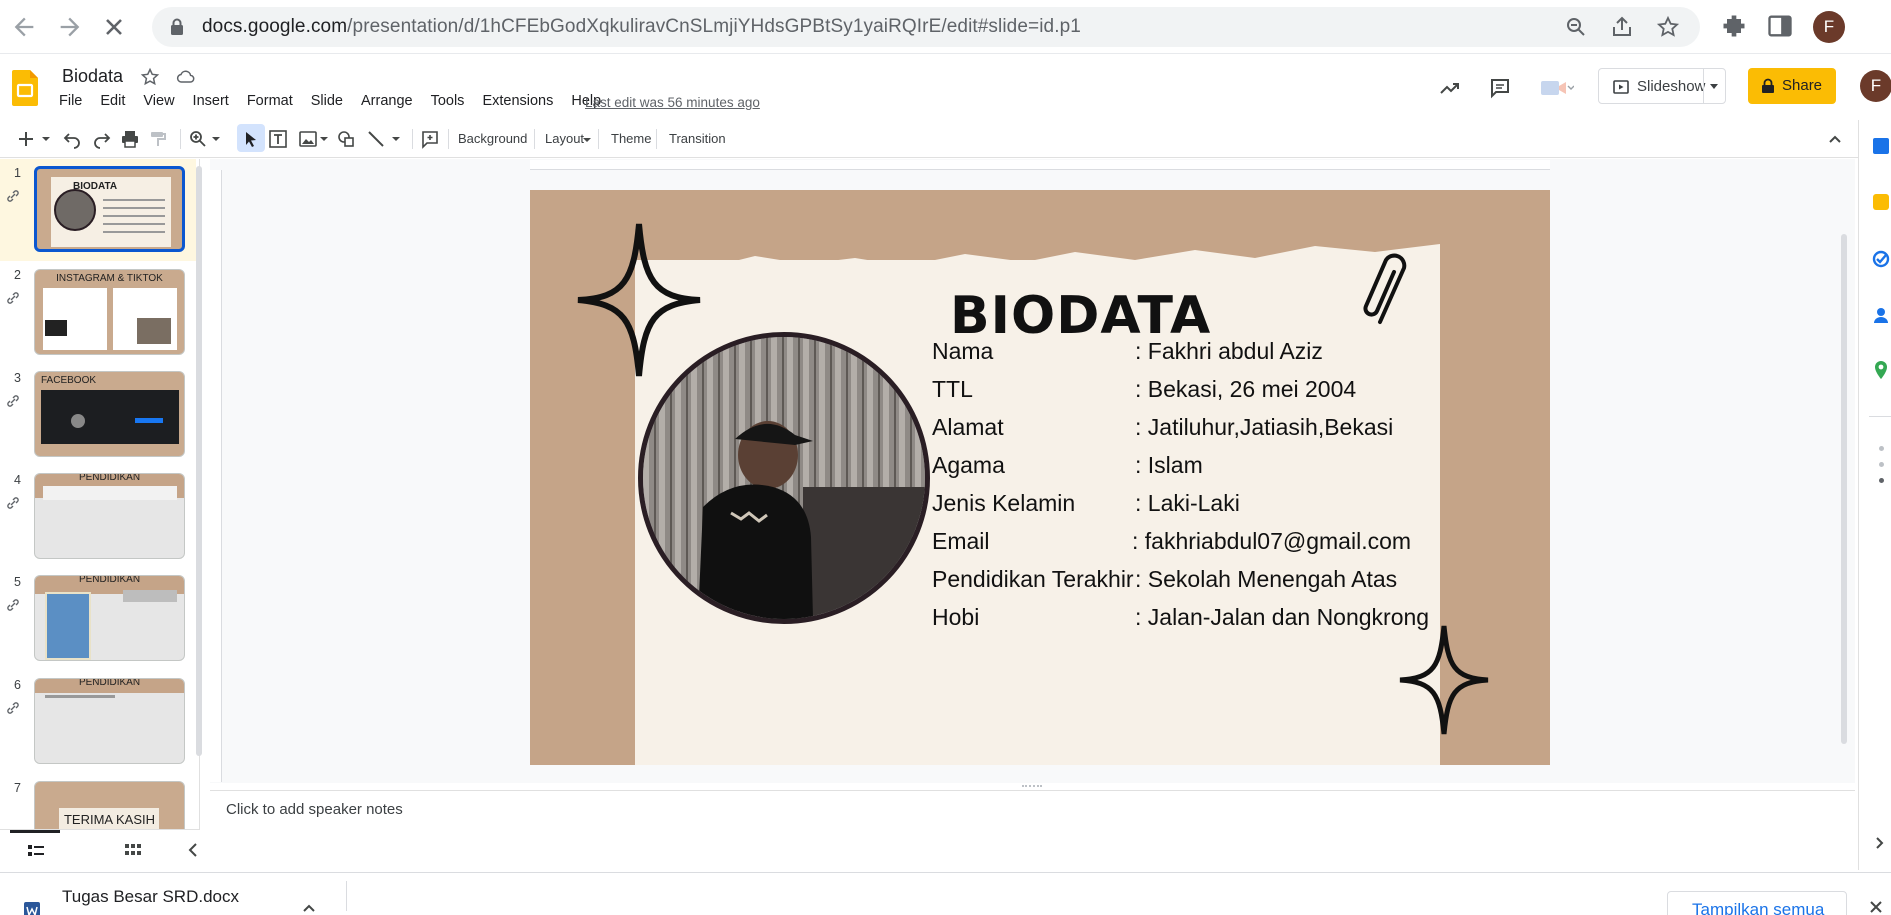  What do you see at coordinates (75, 210) in the screenshot?
I see `thumb-photo` at bounding box center [75, 210].